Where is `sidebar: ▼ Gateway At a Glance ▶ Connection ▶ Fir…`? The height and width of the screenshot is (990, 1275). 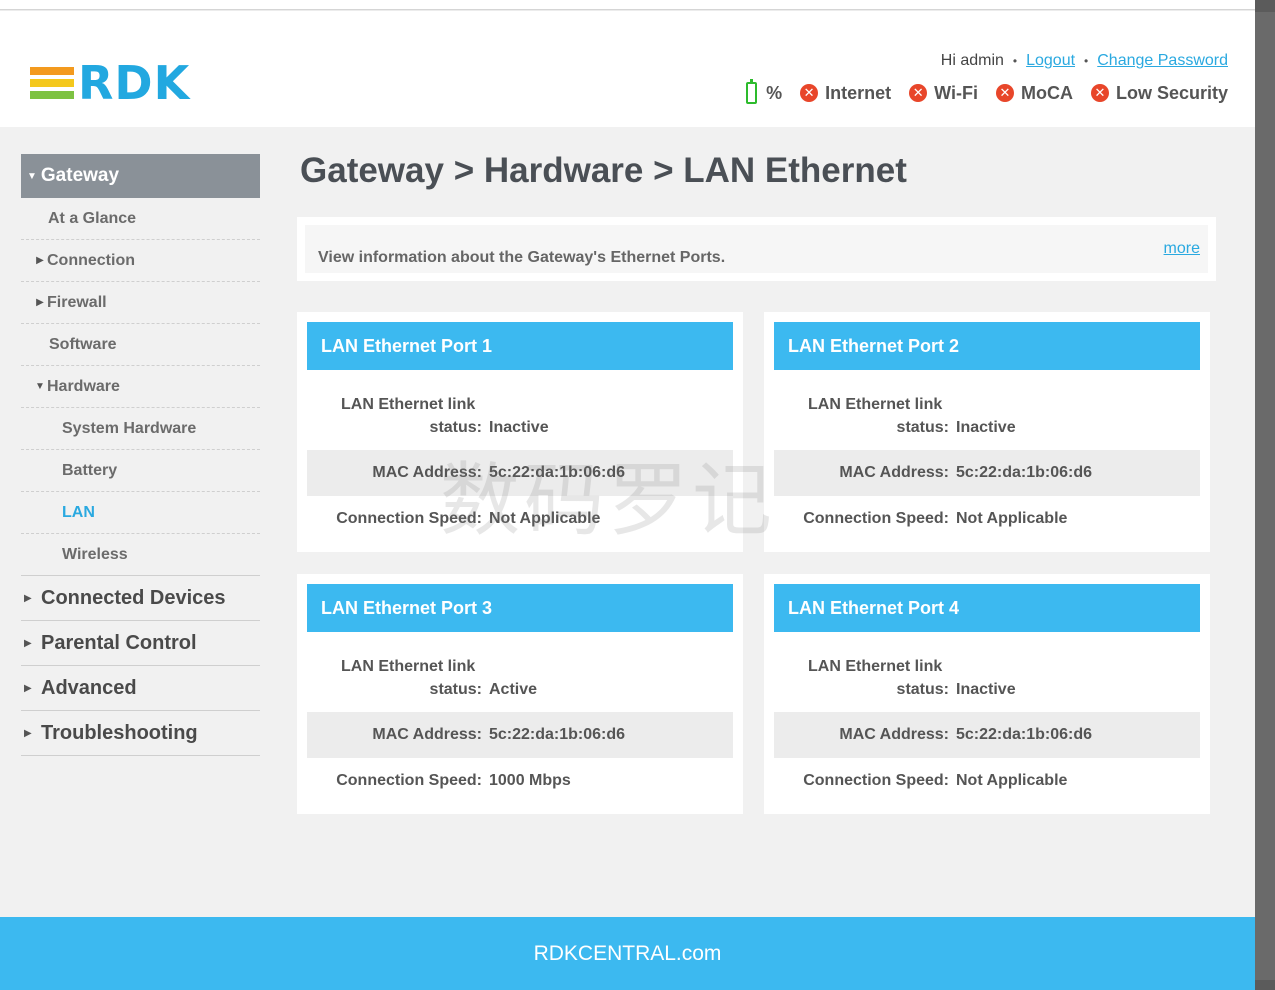
sidebar: ▼ Gateway At a Glance ▶ Connection ▶ Fir… is located at coordinates (140, 455).